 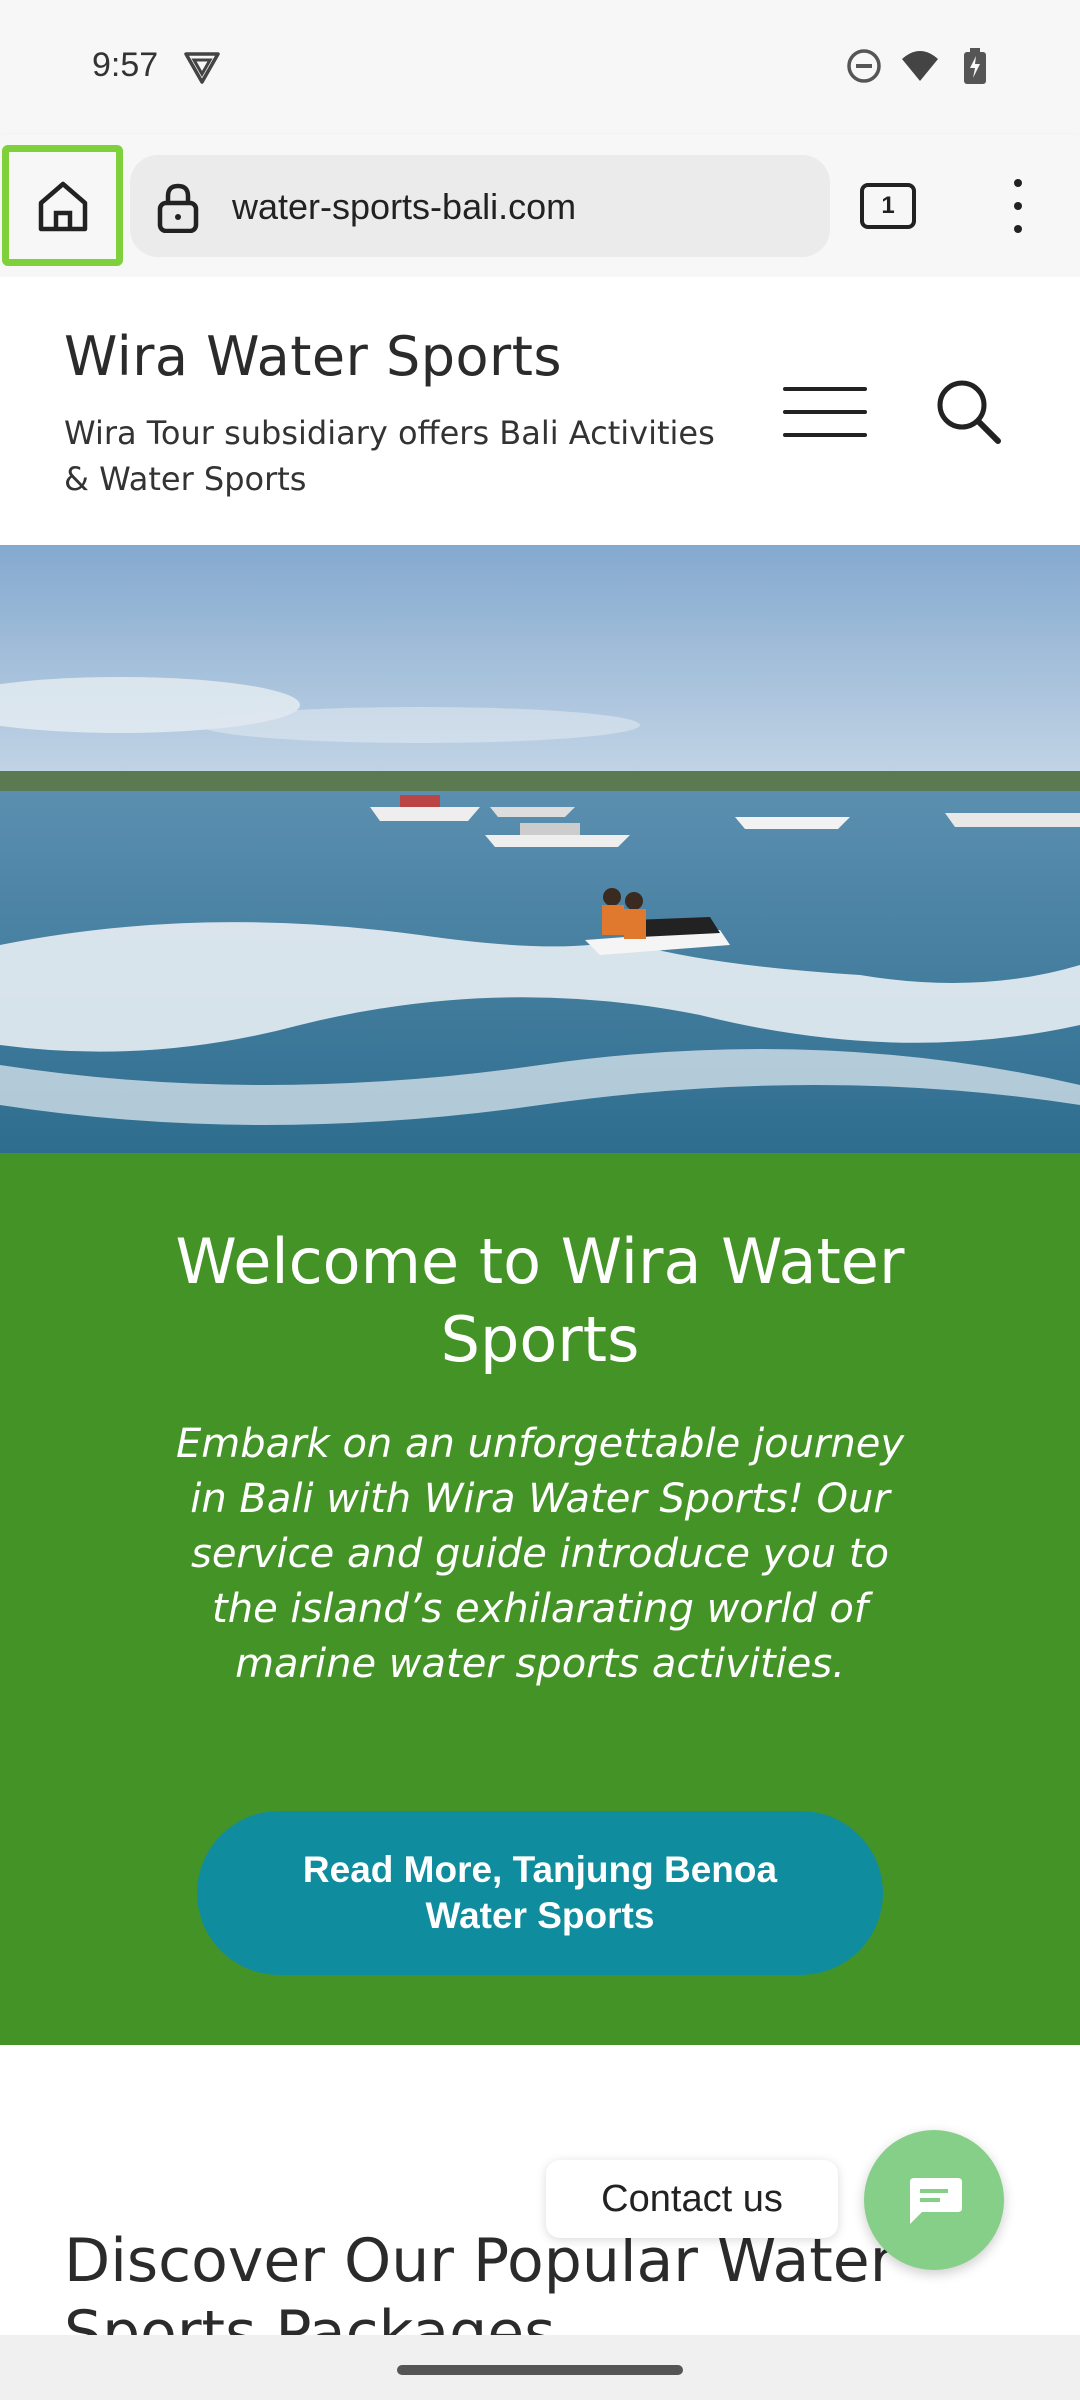 I want to click on contact-chat-button, so click(x=934, y=2200).